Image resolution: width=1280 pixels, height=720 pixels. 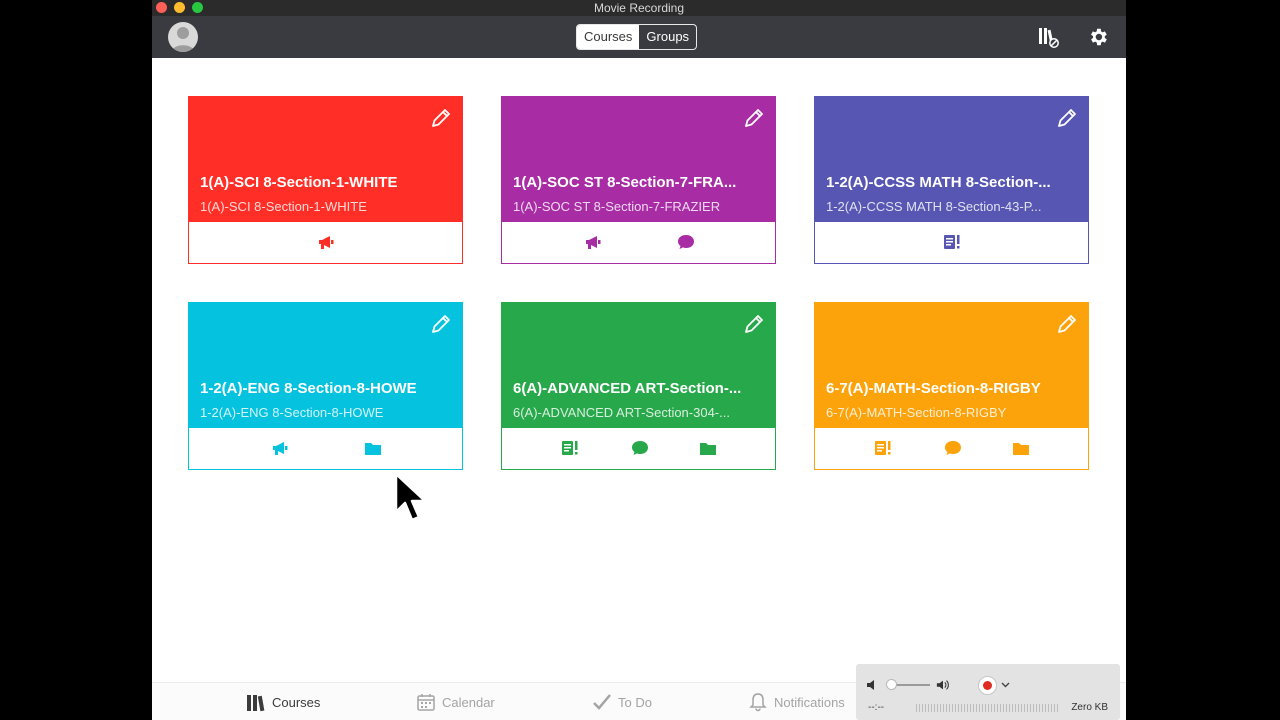 I want to click on bell-icon, so click(x=758, y=702).